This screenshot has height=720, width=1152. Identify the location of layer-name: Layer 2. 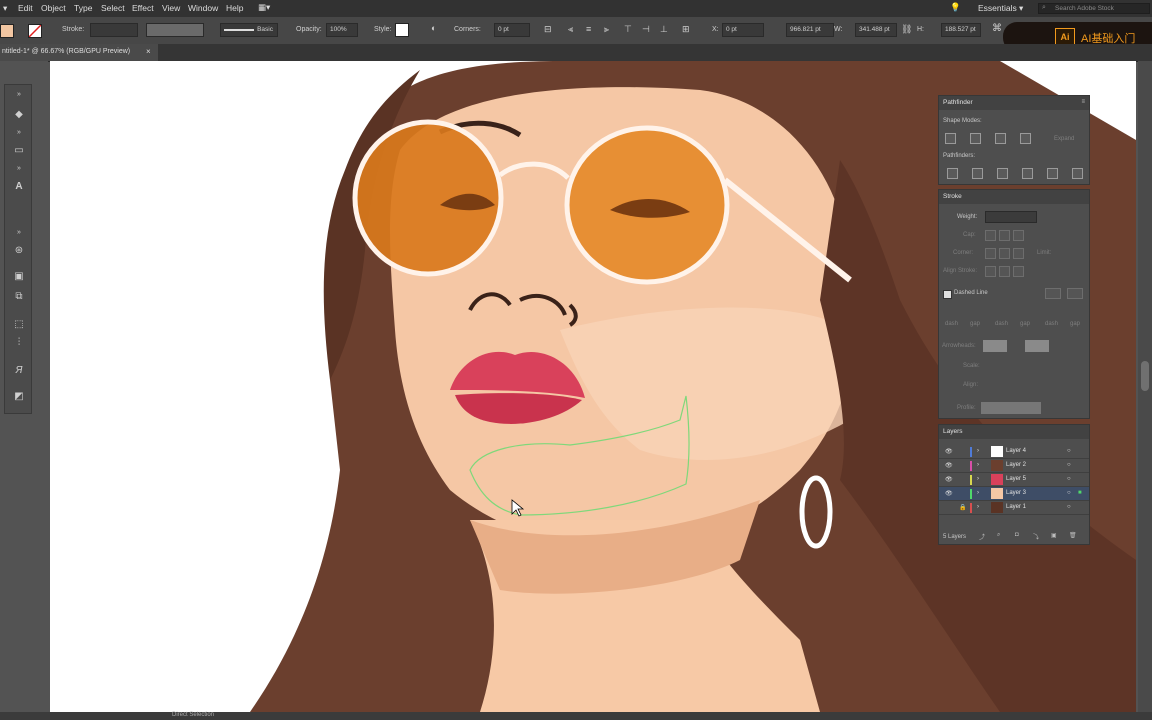
(1016, 465).